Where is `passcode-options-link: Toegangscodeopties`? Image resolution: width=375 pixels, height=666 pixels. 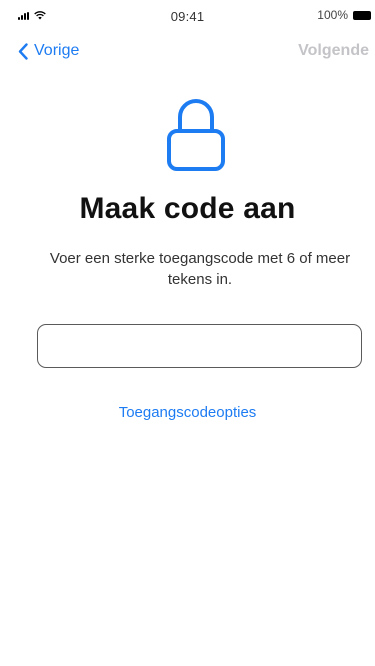 passcode-options-link: Toegangscodeopties is located at coordinates (187, 412).